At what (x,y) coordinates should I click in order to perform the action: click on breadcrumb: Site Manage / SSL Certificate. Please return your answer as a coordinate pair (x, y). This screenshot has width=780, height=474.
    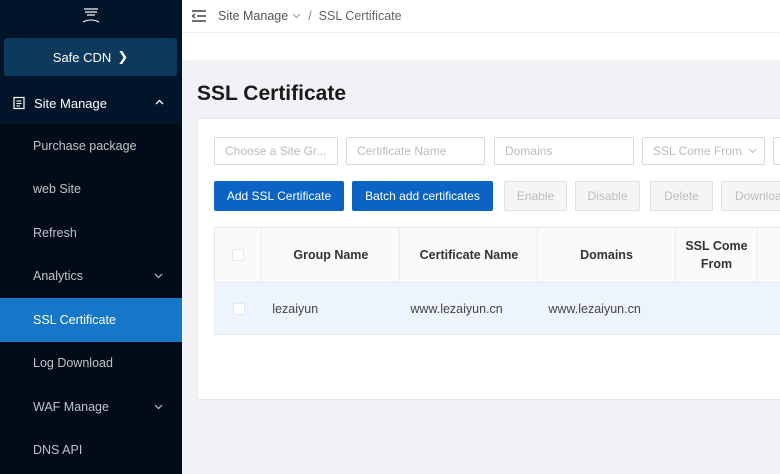
    Looking at the image, I should click on (310, 16).